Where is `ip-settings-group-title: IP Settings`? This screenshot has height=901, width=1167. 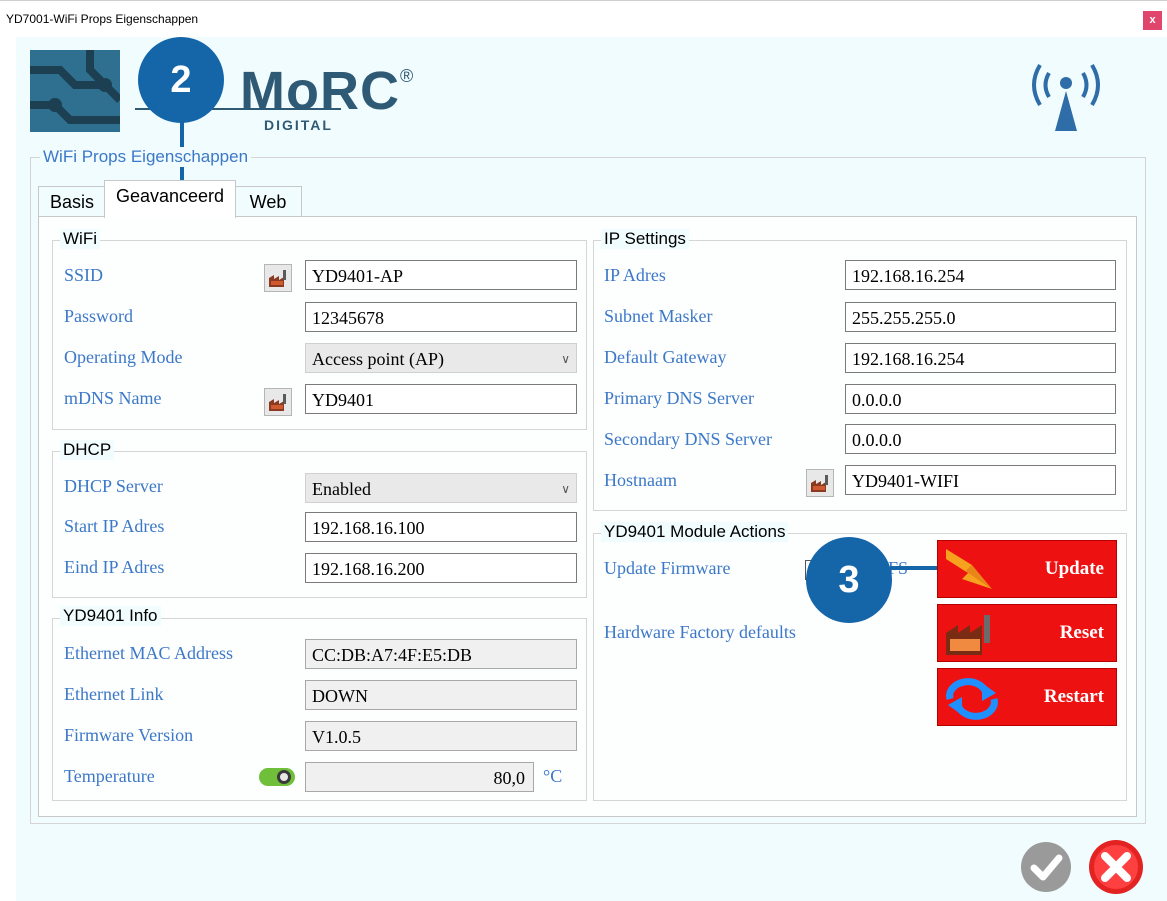 ip-settings-group-title: IP Settings is located at coordinates (645, 239).